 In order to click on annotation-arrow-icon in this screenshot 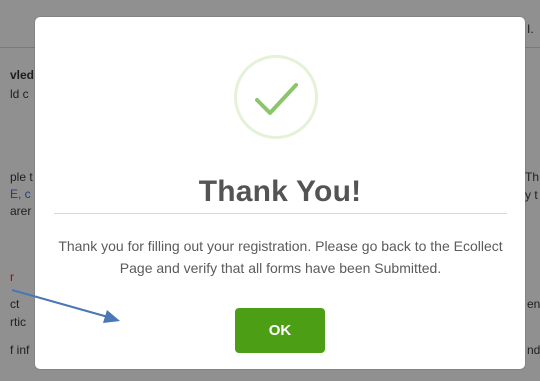, I will do `click(65, 306)`.